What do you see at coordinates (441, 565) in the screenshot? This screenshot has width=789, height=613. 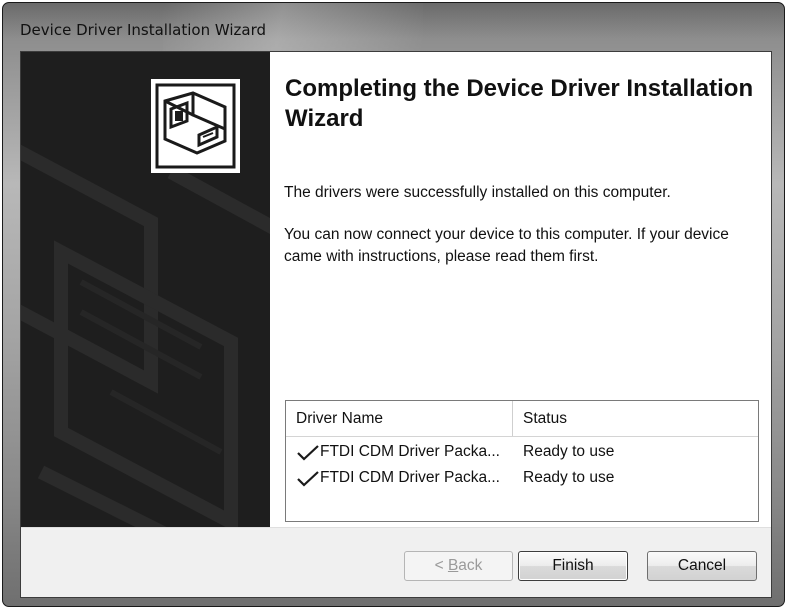 I see `back-button-prefix: <` at bounding box center [441, 565].